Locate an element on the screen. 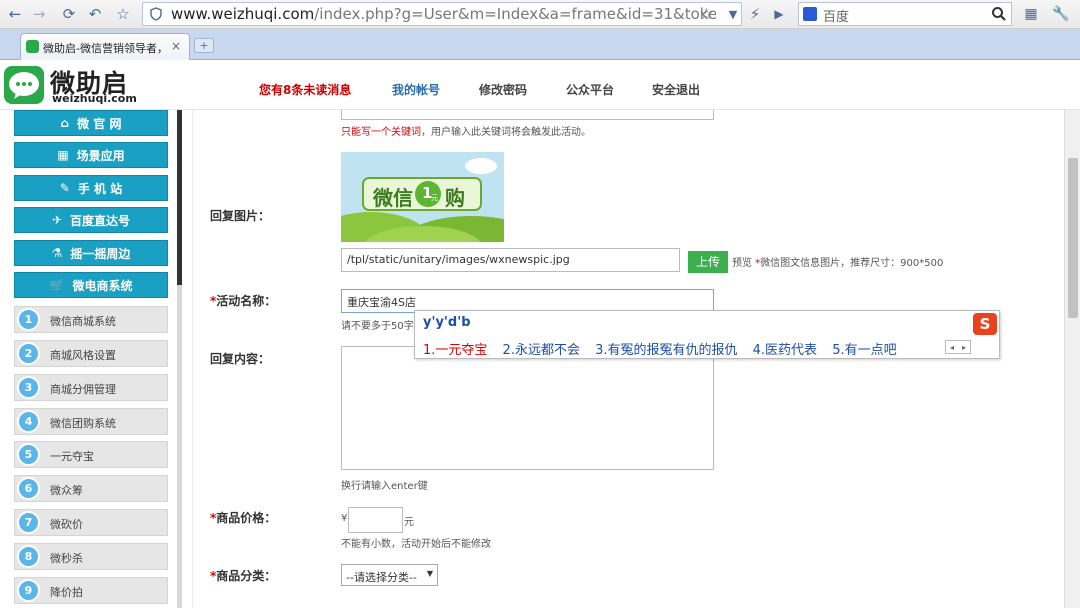 Image resolution: width=1080 pixels, height=608 pixels. subitem-number: 6 is located at coordinates (28, 488).